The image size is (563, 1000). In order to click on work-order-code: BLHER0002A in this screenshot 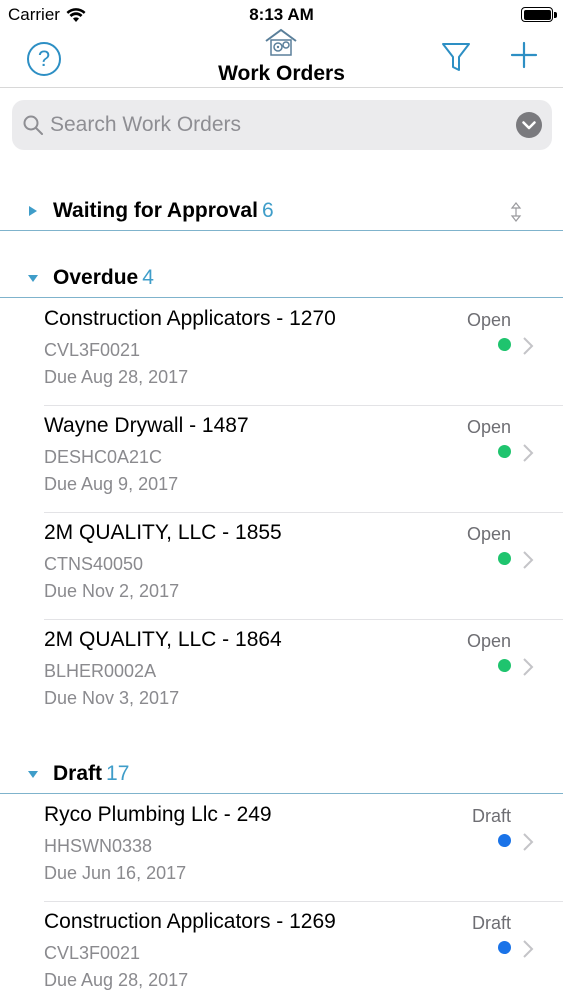, I will do `click(100, 671)`.